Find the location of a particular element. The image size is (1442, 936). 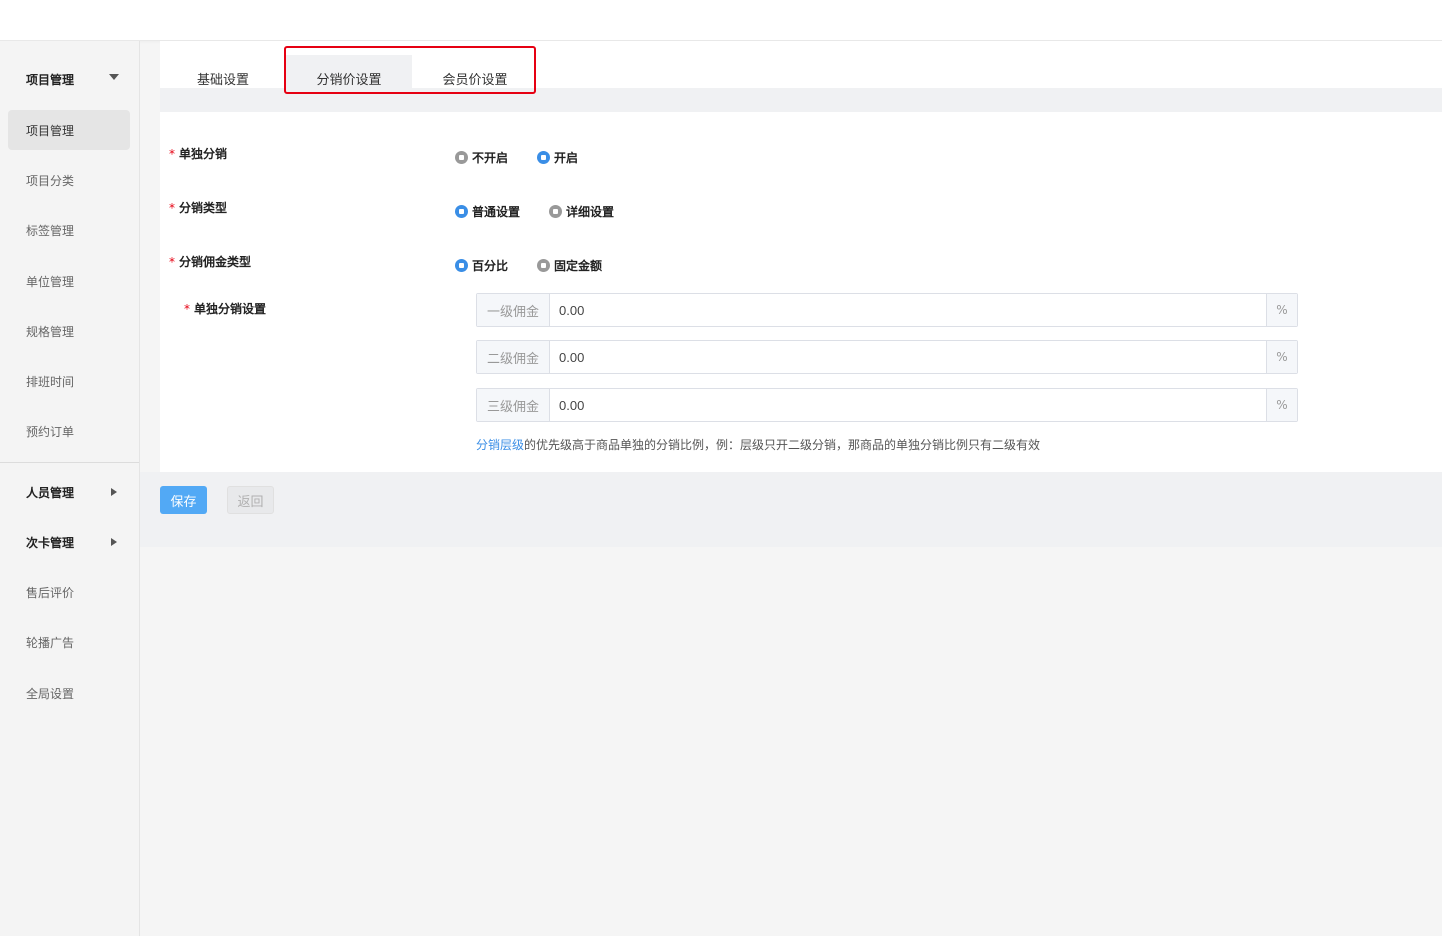

sidebar-item-label: 项目分类 is located at coordinates (50, 180).